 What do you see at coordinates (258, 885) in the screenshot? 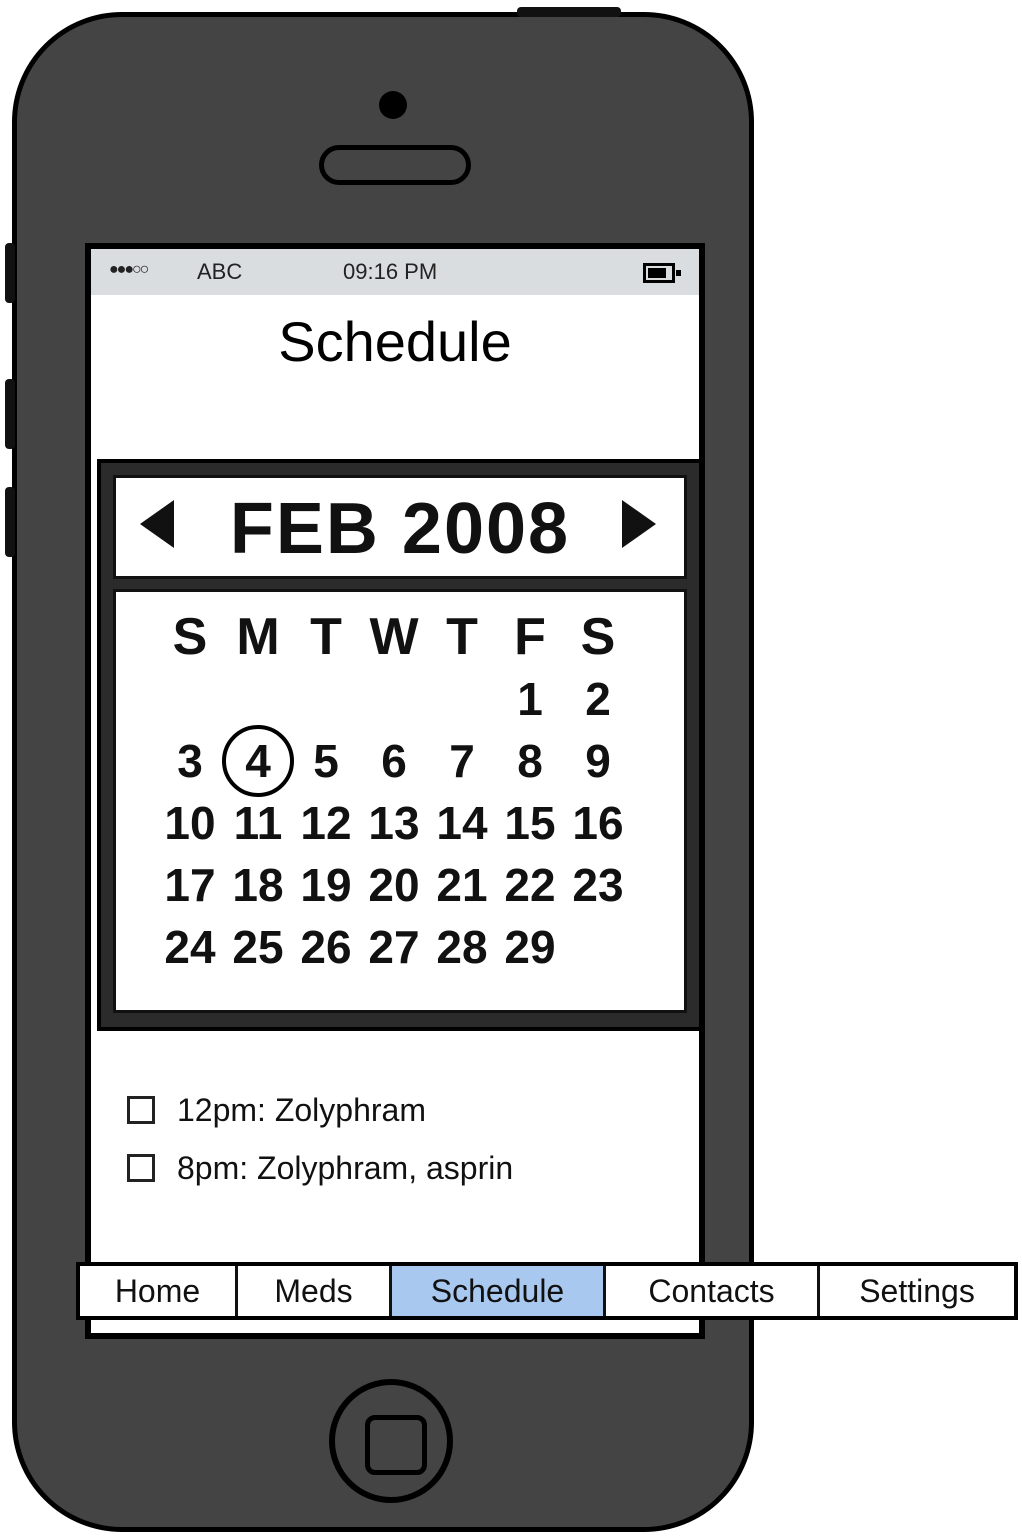
I see `calendar-day: 18` at bounding box center [258, 885].